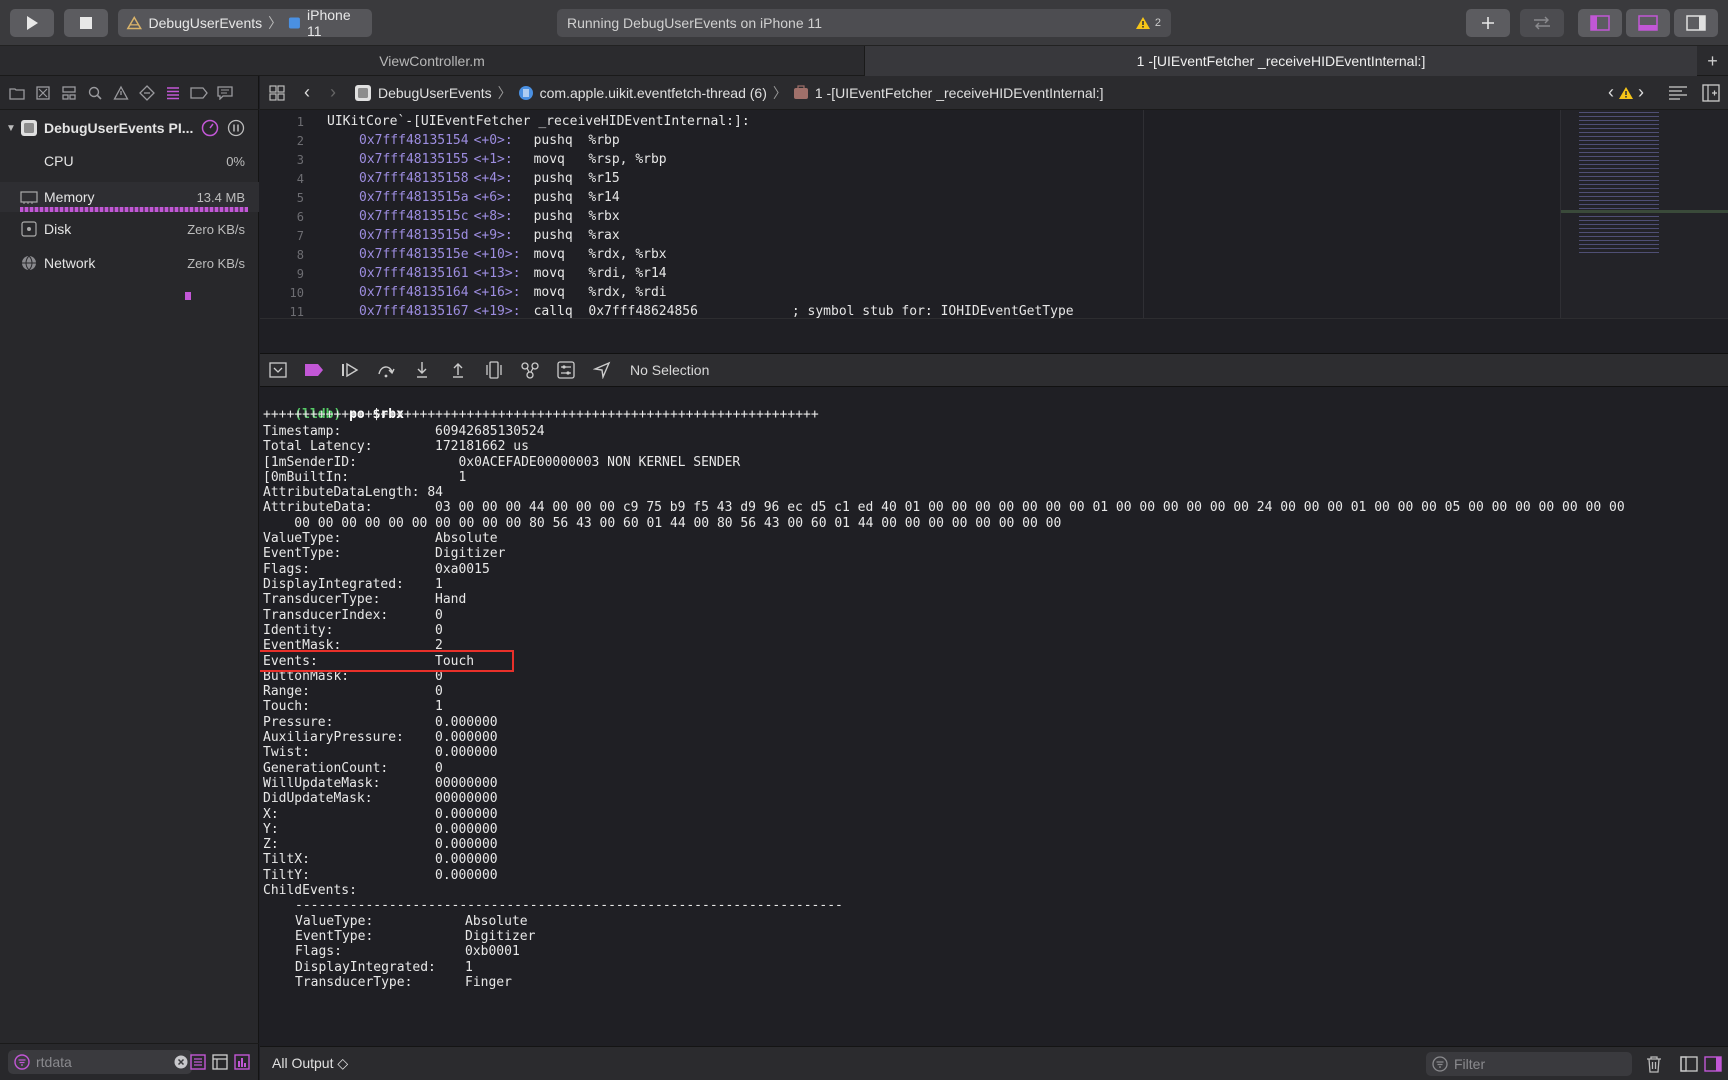 The width and height of the screenshot is (1728, 1080). What do you see at coordinates (1626, 93) in the screenshot?
I see `warning-icon` at bounding box center [1626, 93].